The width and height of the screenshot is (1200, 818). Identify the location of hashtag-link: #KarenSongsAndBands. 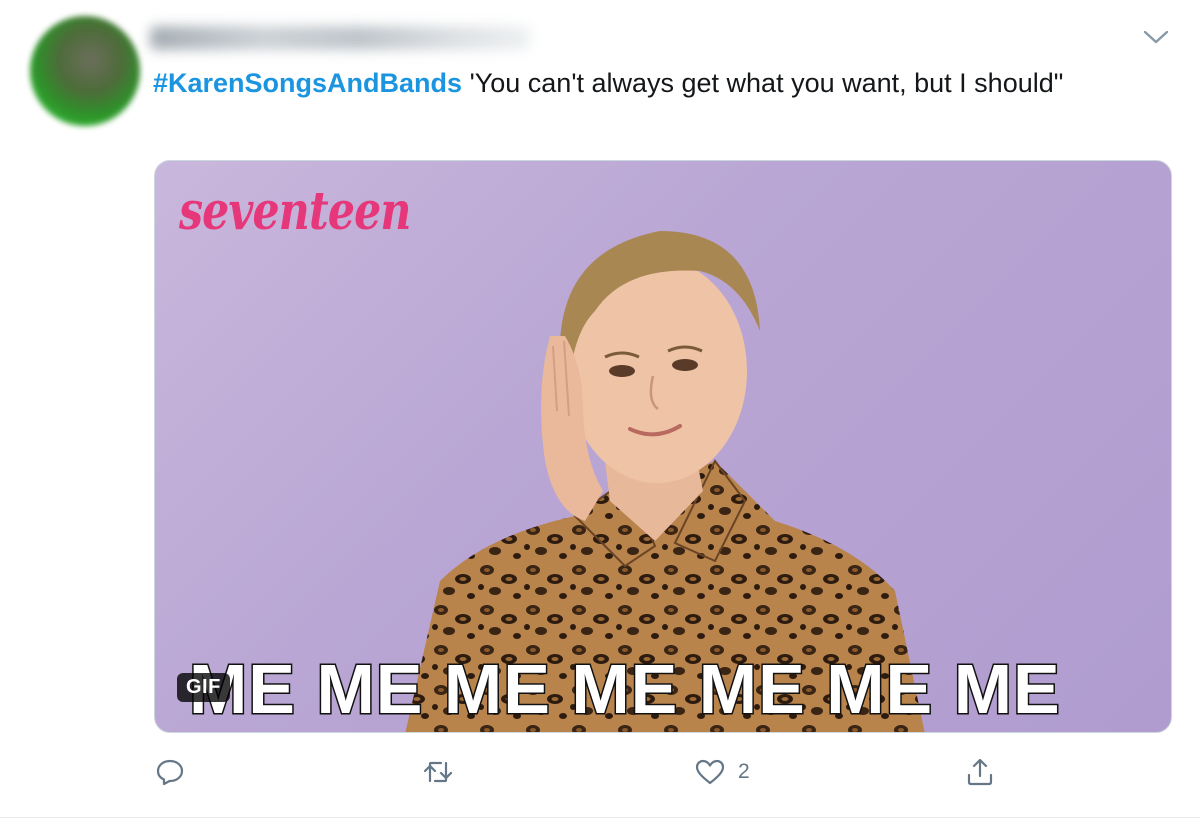
(307, 83).